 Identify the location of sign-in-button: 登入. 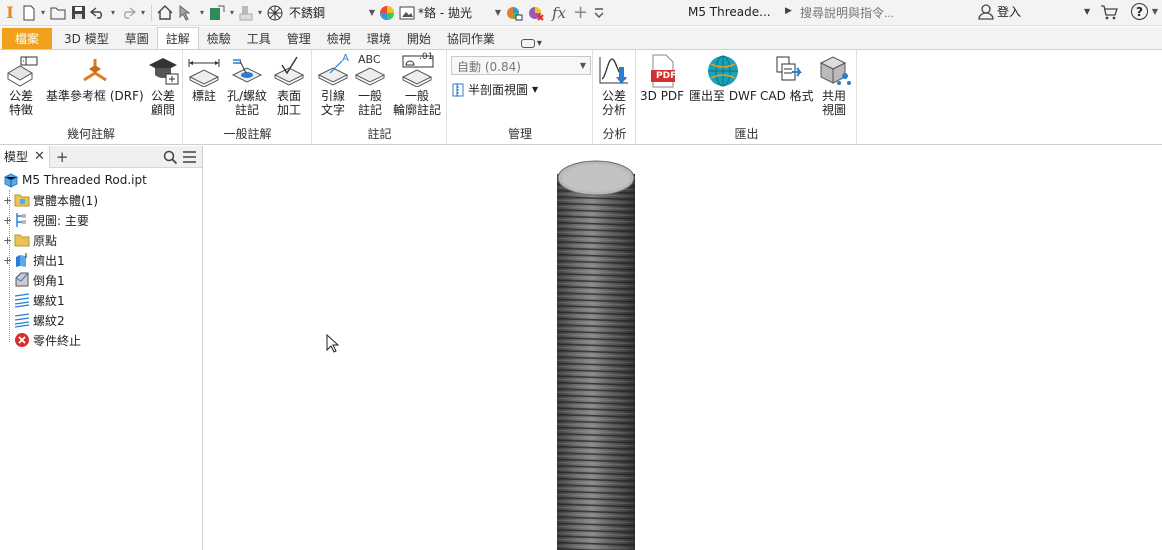
(999, 11).